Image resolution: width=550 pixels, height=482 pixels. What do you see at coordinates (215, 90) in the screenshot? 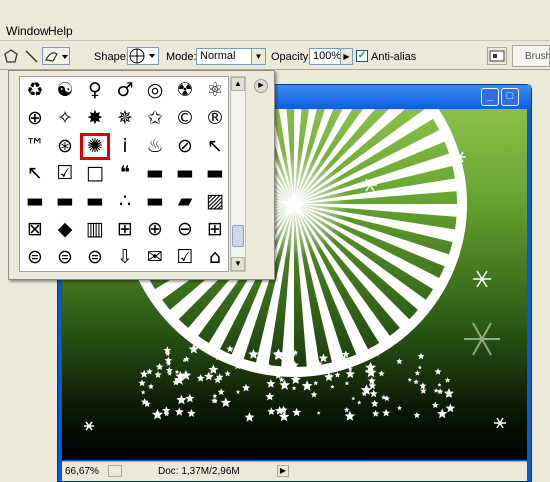
I see `shape-cell: ⚛` at bounding box center [215, 90].